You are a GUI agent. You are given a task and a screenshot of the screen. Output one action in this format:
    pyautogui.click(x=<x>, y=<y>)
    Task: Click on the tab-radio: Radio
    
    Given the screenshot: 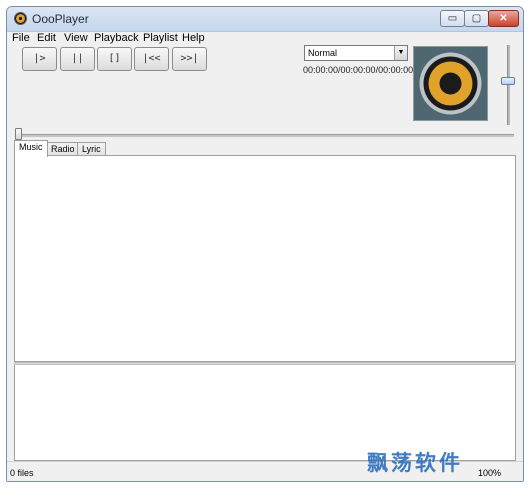 What is the action you would take?
    pyautogui.click(x=63, y=149)
    